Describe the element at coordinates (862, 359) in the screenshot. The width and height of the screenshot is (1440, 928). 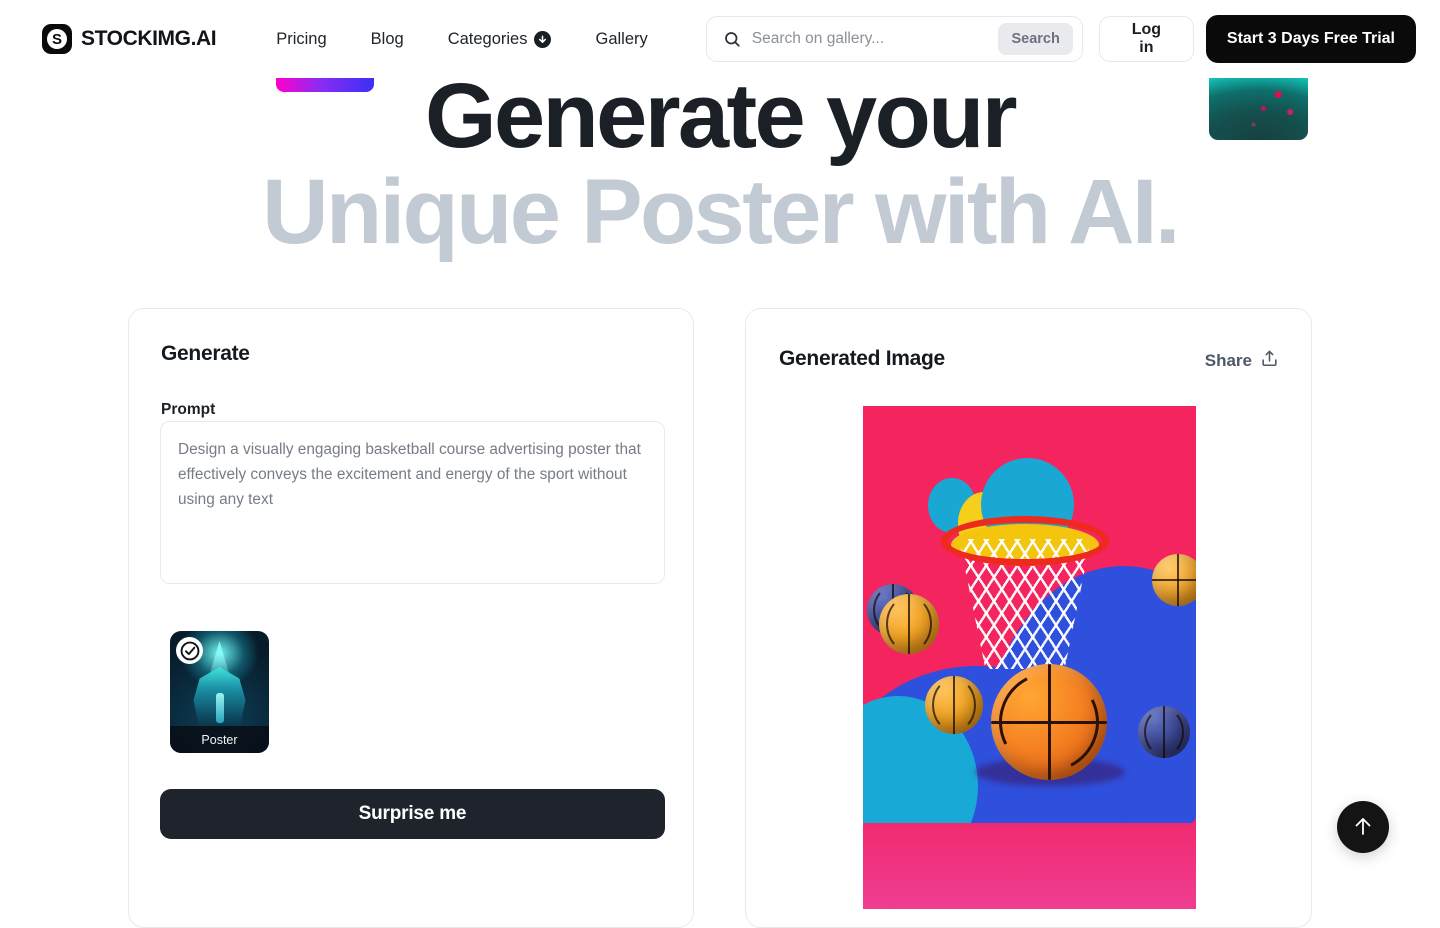
I see `generated-image-title: Generated Image` at that location.